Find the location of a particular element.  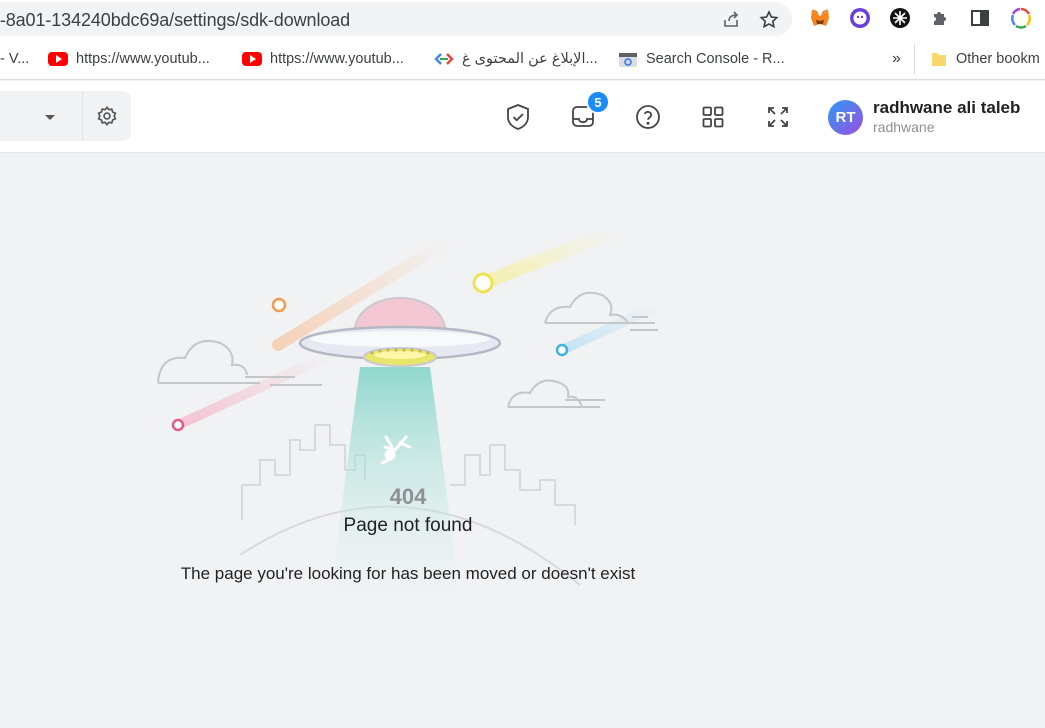

side-panel-icon is located at coordinates (980, 18).